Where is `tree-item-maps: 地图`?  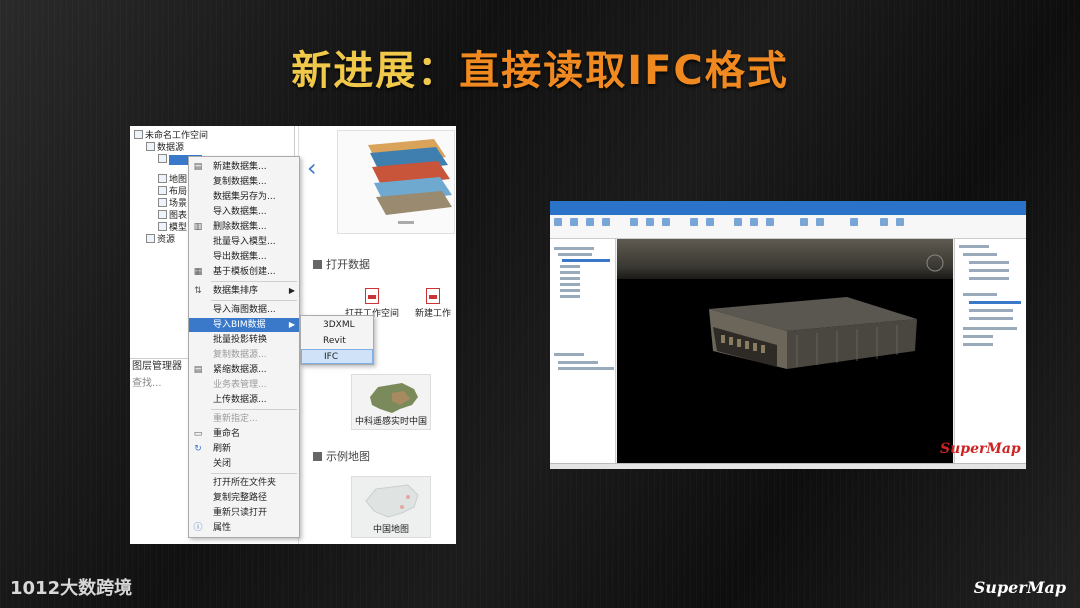
tree-item-maps: 地图 is located at coordinates (172, 180).